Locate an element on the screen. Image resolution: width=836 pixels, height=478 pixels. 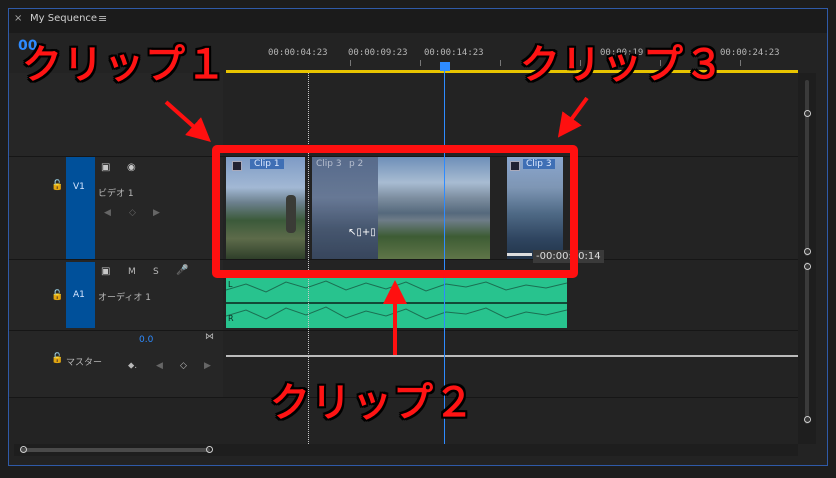
callout-clip-1: クリップ１ is located at coordinates (124, 65).